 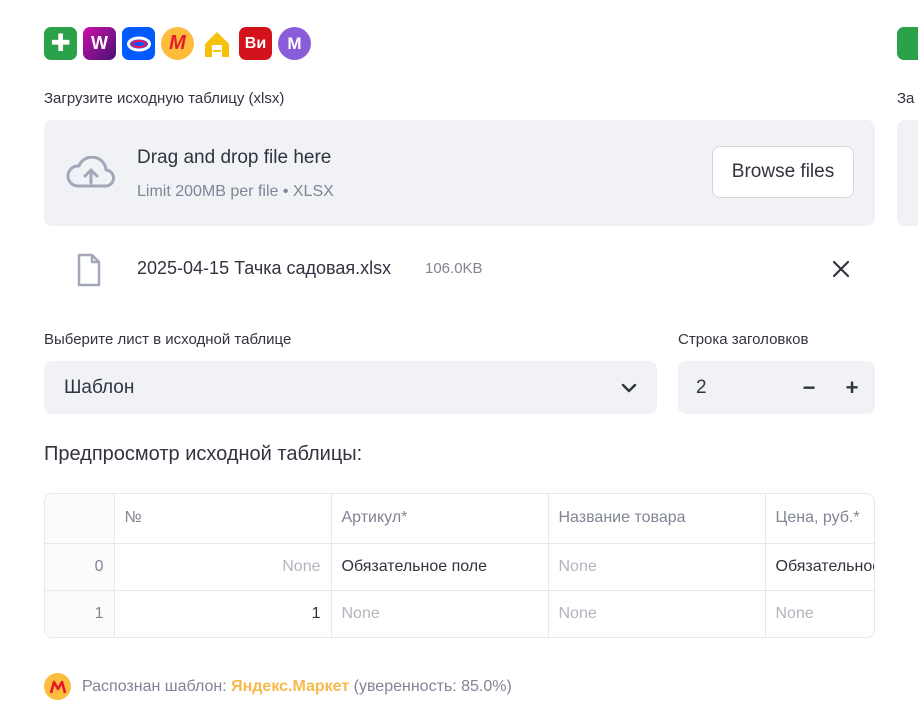 I want to click on dropzone-limit: Limit 200MB per file • XLSX, so click(x=235, y=191).